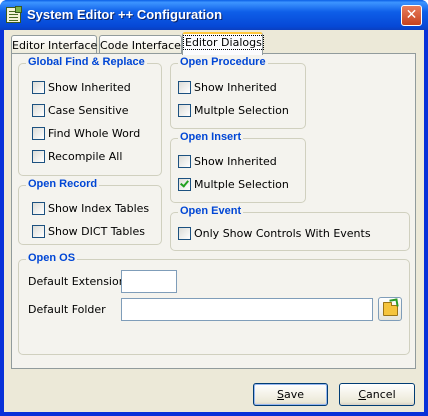 The width and height of the screenshot is (428, 416). I want to click on save-button: Save, so click(290, 394).